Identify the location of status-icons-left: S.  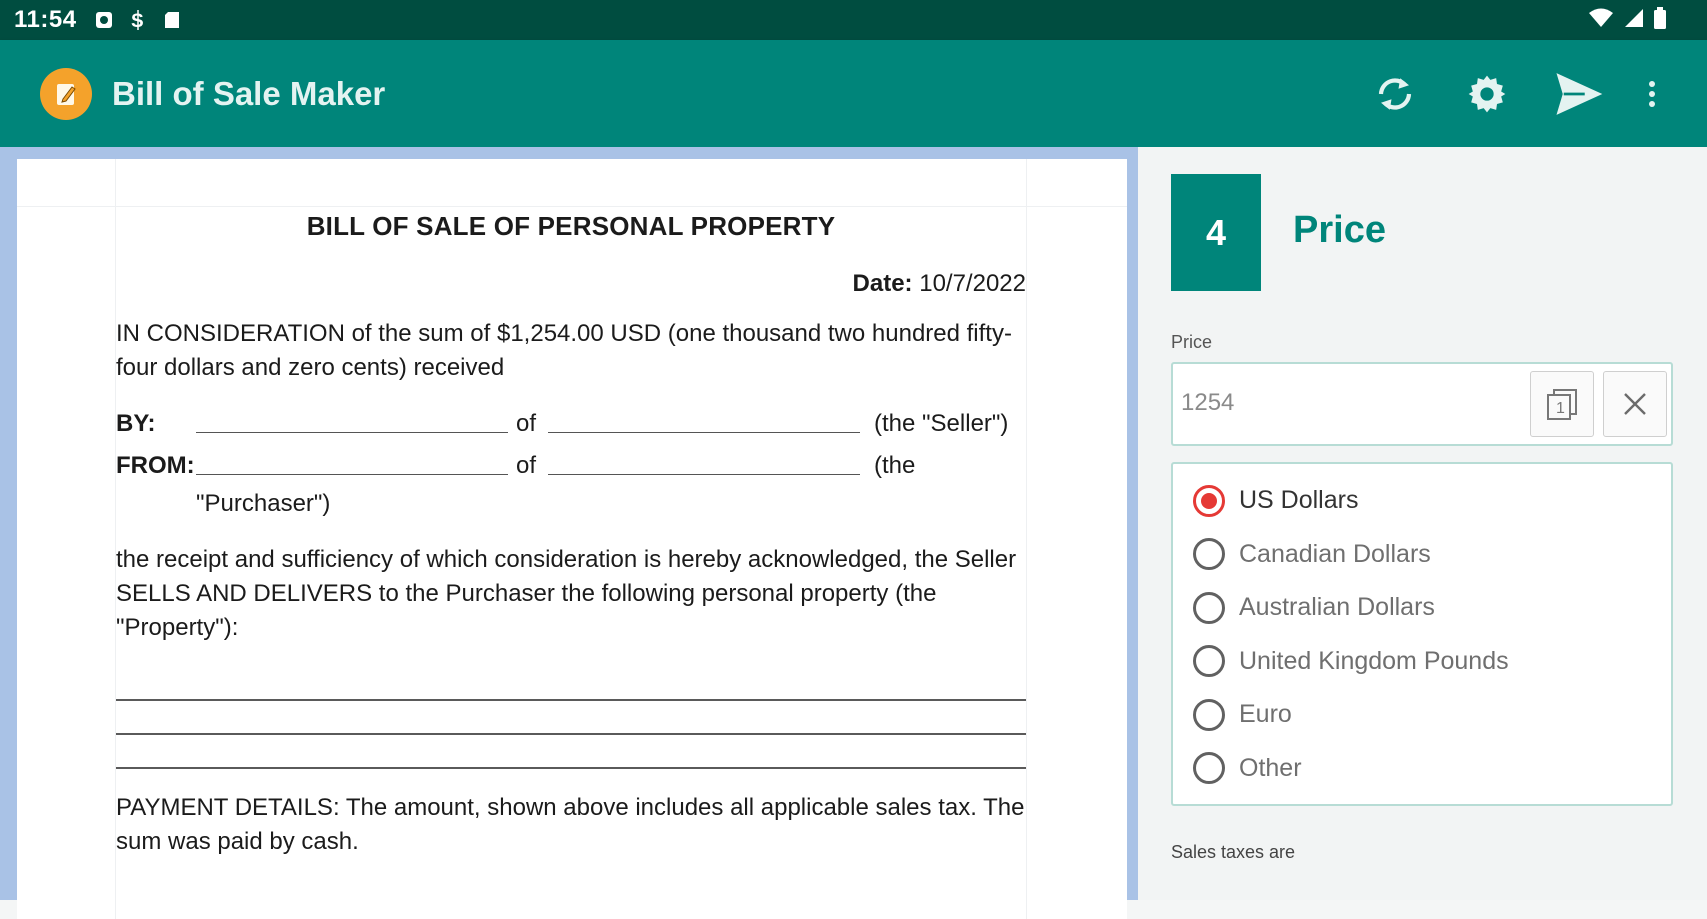
(138, 20).